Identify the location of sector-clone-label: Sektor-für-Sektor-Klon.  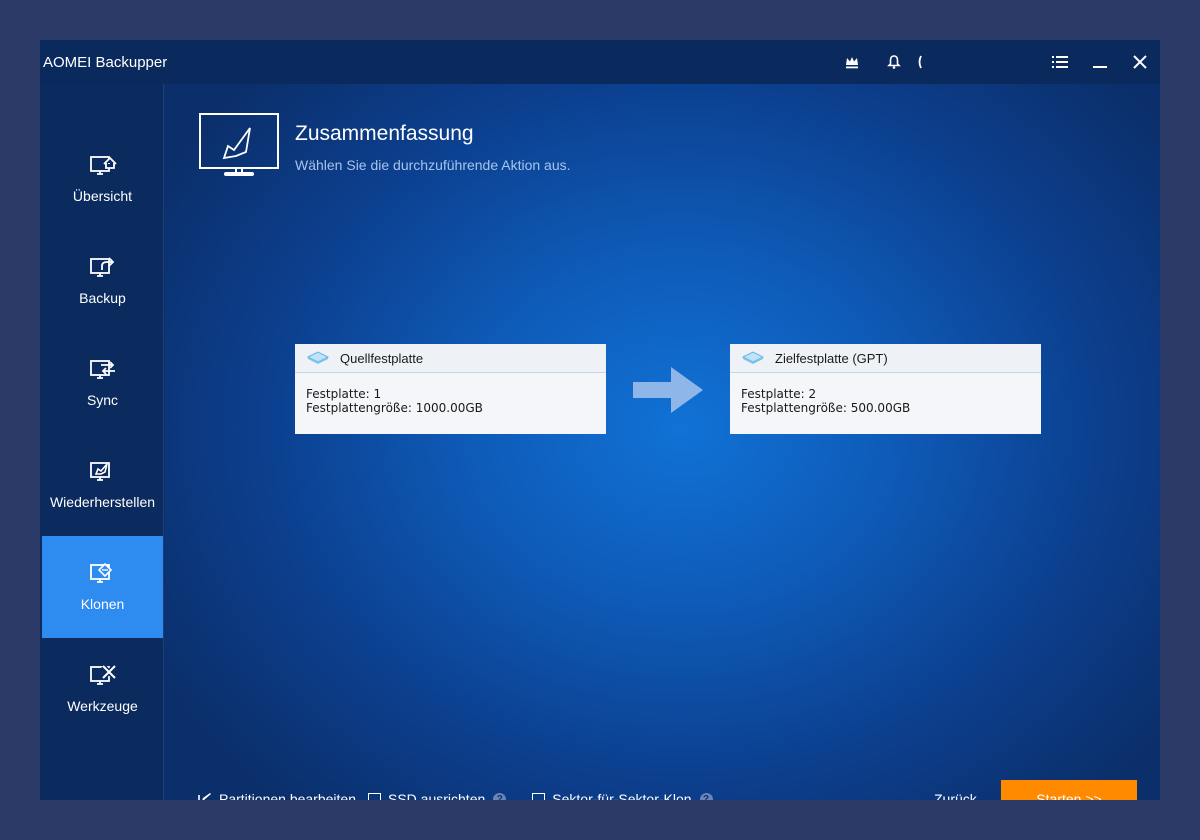
(622, 795).